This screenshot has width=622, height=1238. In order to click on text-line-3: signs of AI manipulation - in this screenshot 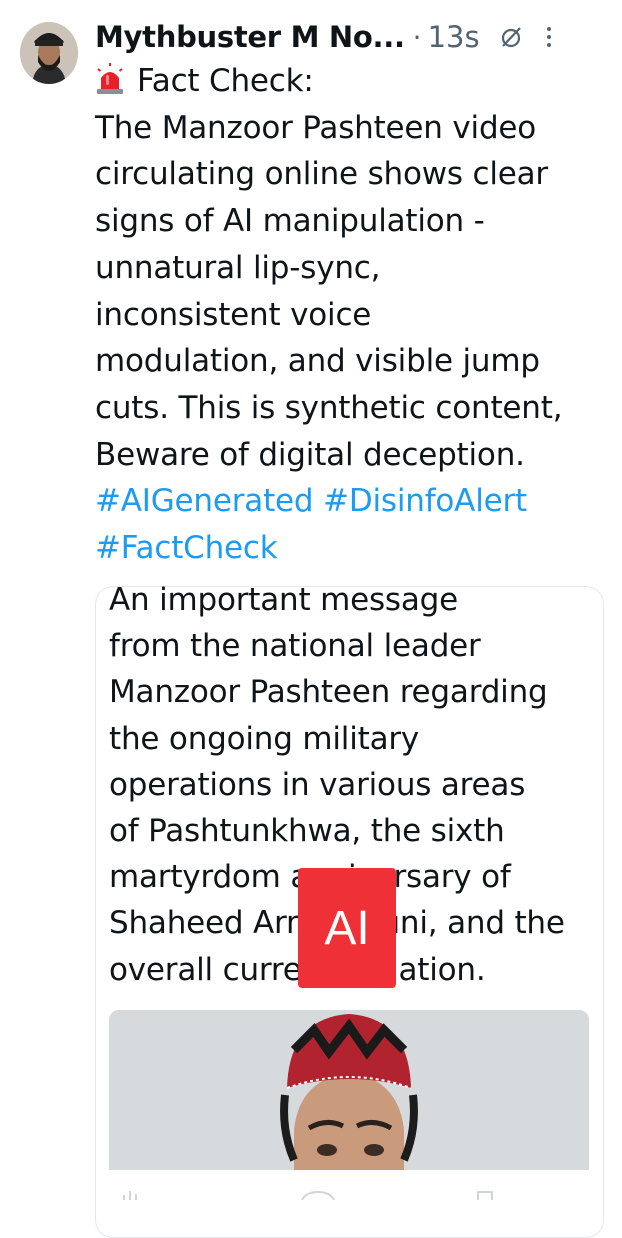, I will do `click(290, 221)`.